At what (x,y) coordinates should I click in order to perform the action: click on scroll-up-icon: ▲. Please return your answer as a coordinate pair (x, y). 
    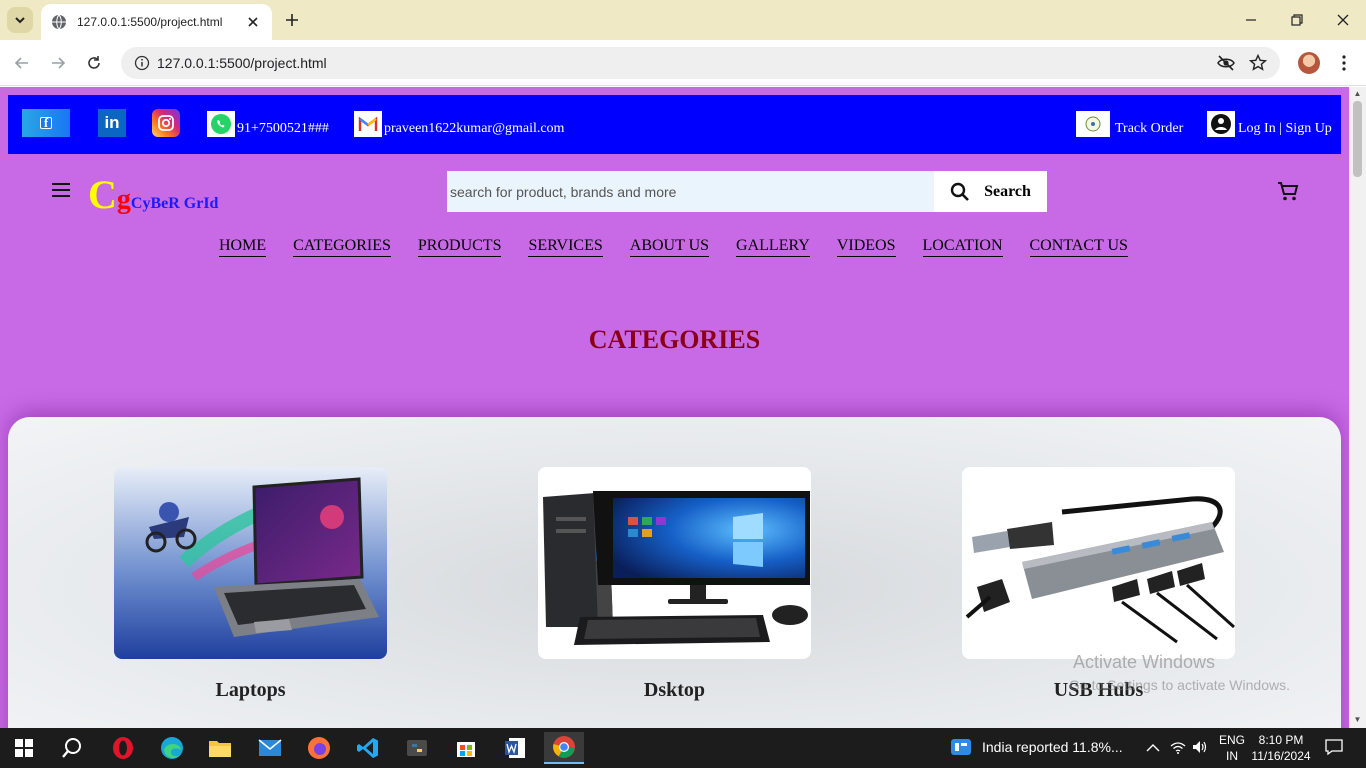
    Looking at the image, I should click on (1357, 93).